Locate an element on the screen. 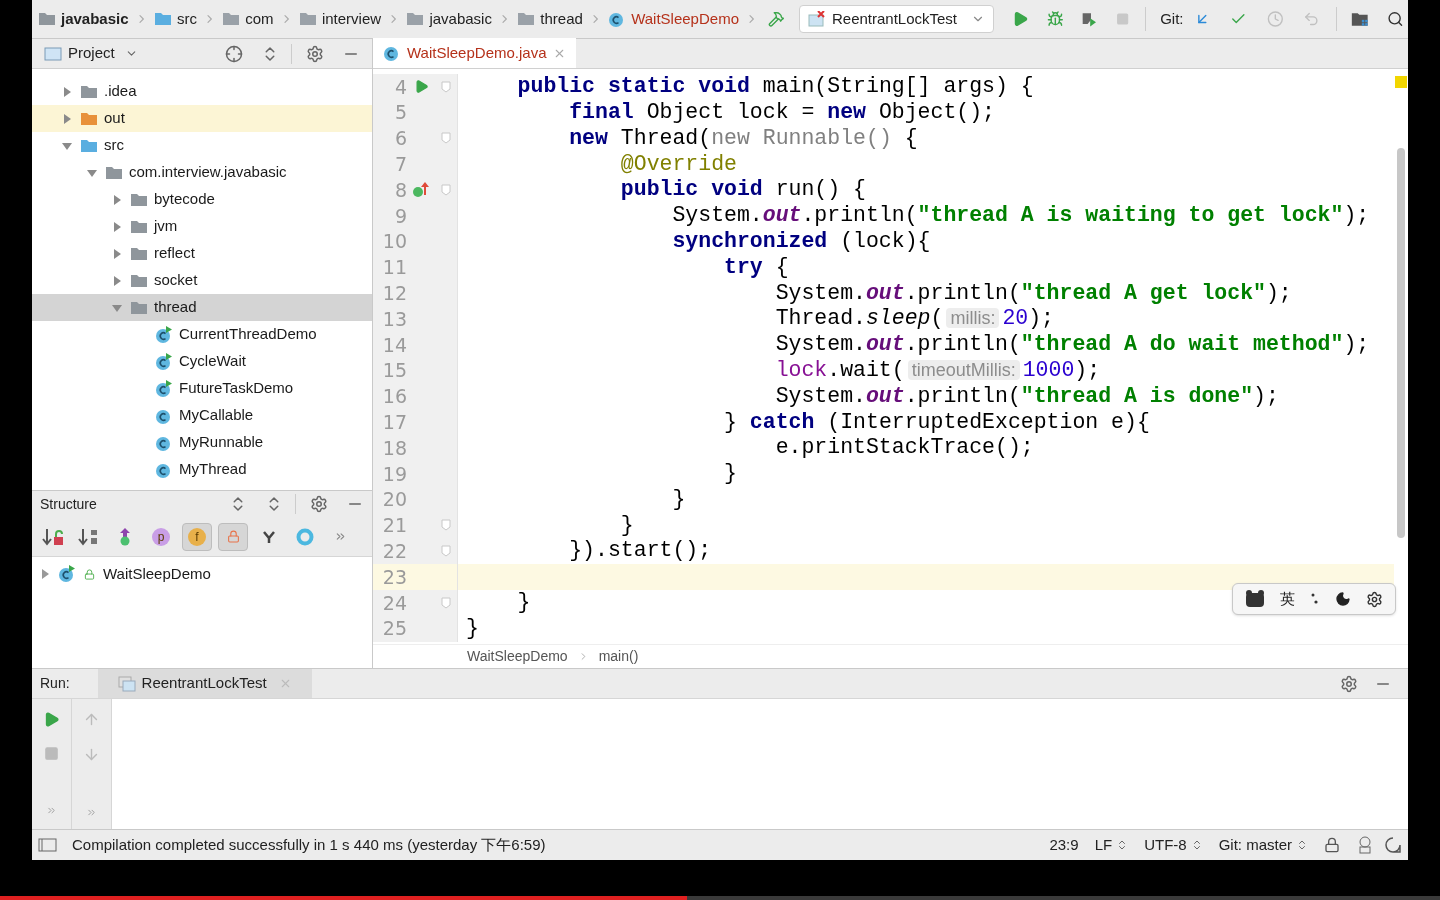 This screenshot has height=900, width=1440. stop-icon is located at coordinates (51, 753).